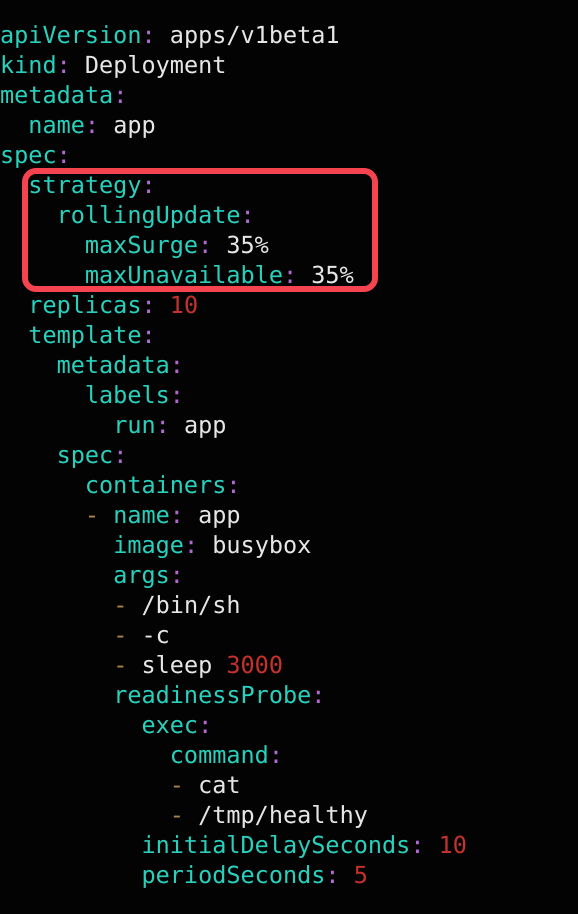  Describe the element at coordinates (233, 425) in the screenshot. I see `code-line: run: app` at that location.